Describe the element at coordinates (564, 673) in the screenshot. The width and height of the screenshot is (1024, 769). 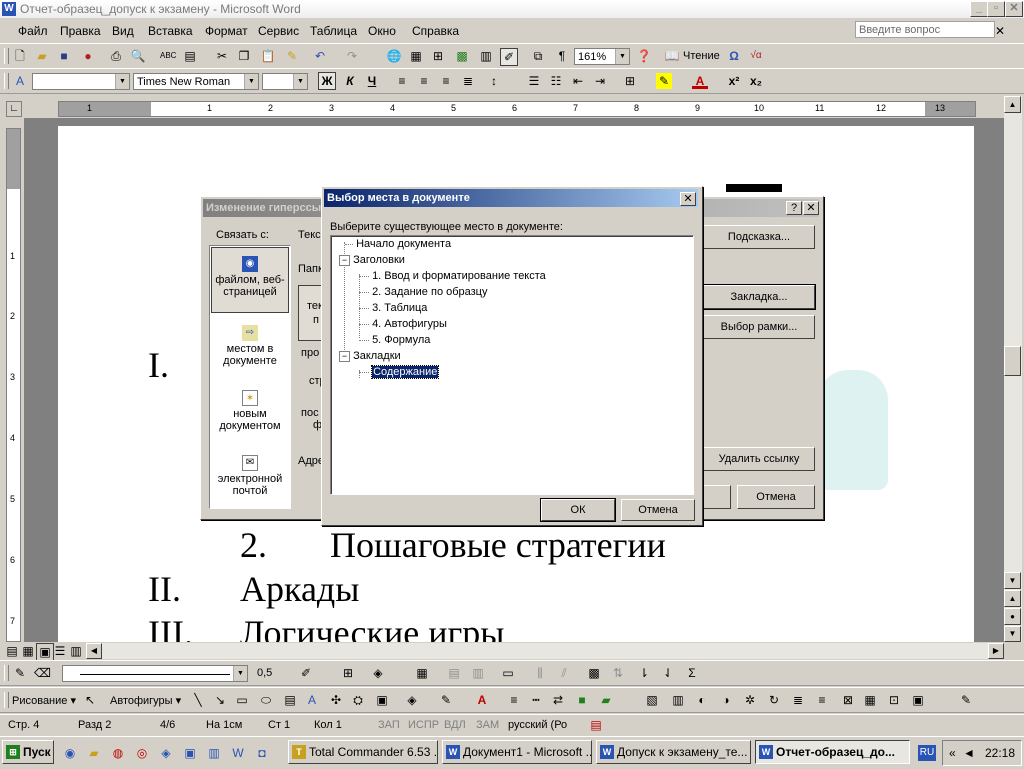
I see `distribute-columns-icon: ⫽` at that location.